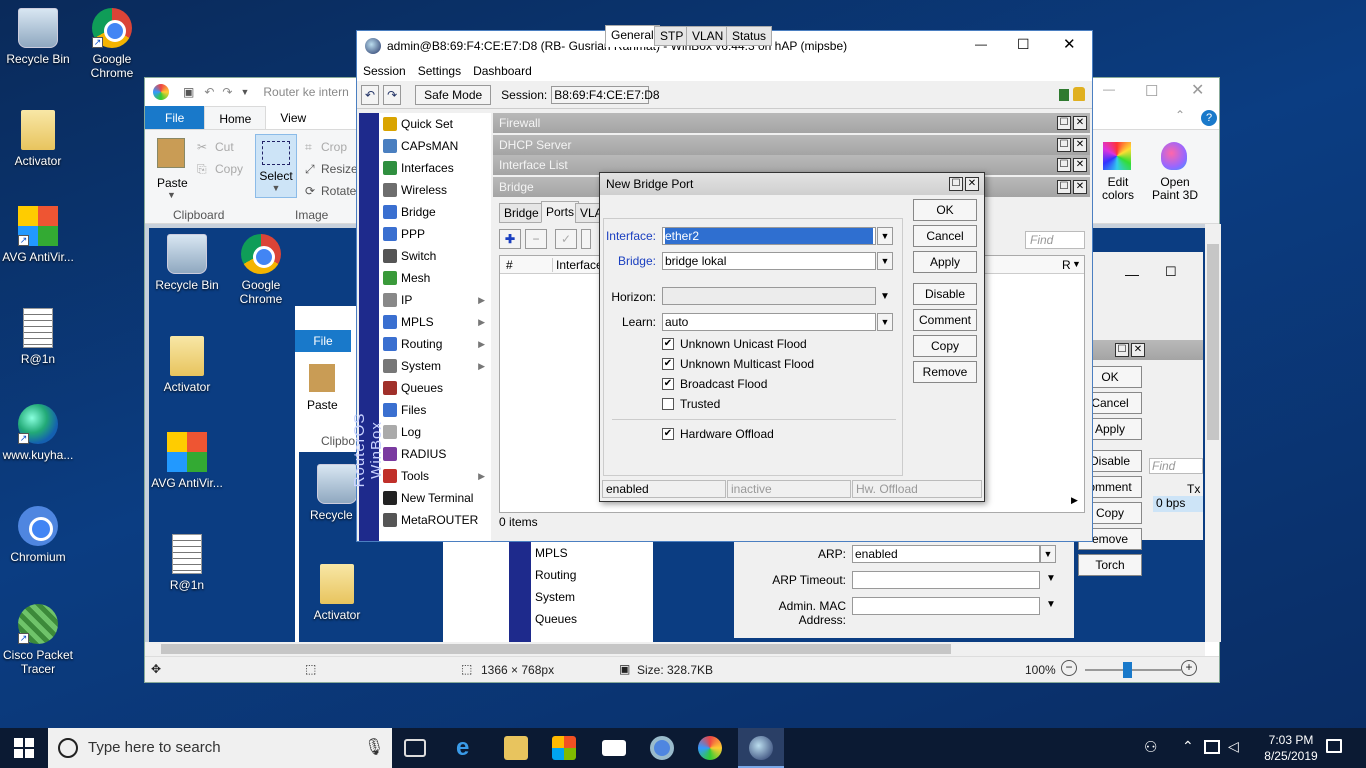 The width and height of the screenshot is (1366, 768). Describe the element at coordinates (586, 239) in the screenshot. I see `disable-port-button` at that location.